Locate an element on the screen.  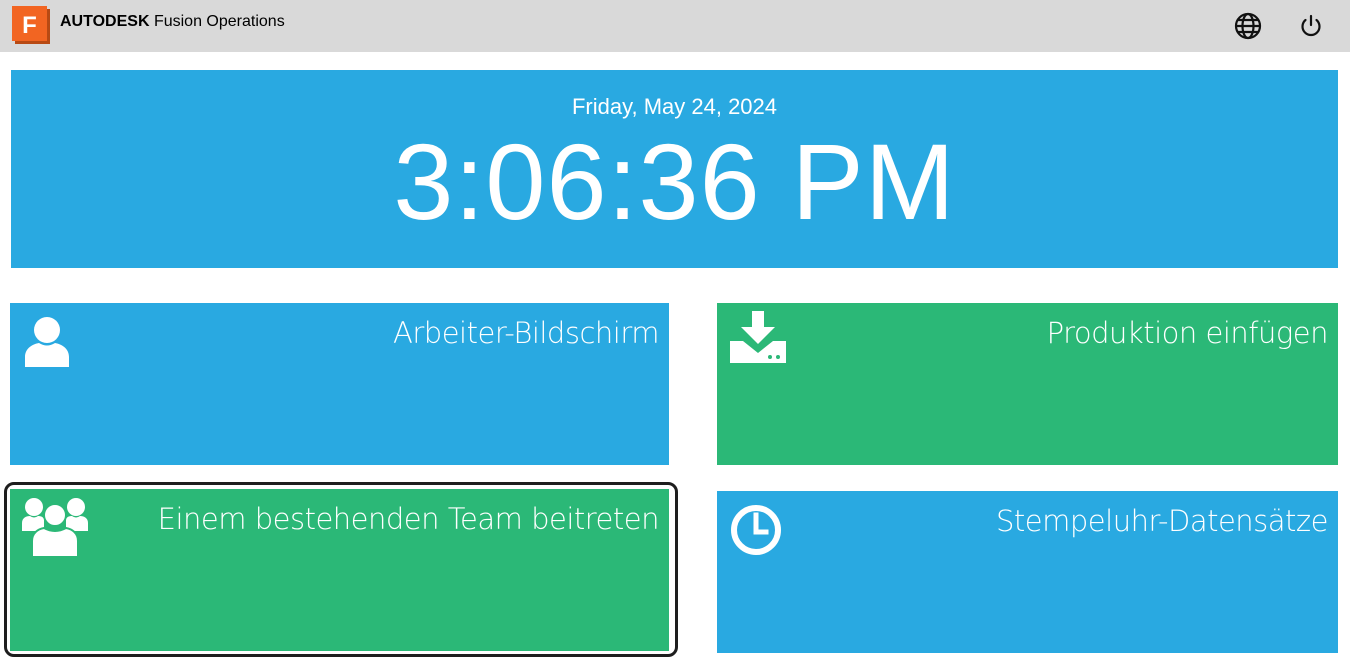
tile-label: Produktion einfügen is located at coordinates (1187, 333).